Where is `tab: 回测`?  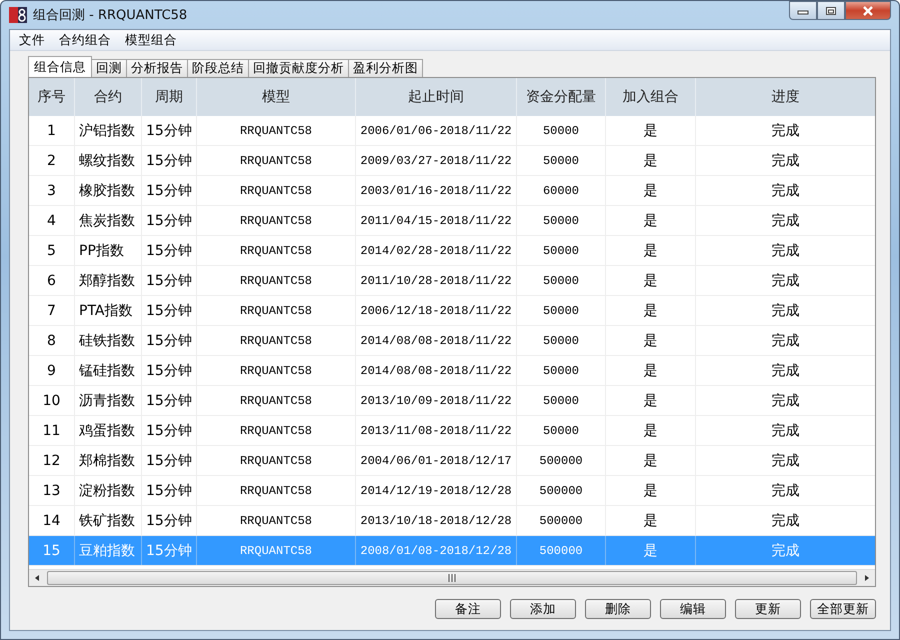
tab: 回测 is located at coordinates (109, 68).